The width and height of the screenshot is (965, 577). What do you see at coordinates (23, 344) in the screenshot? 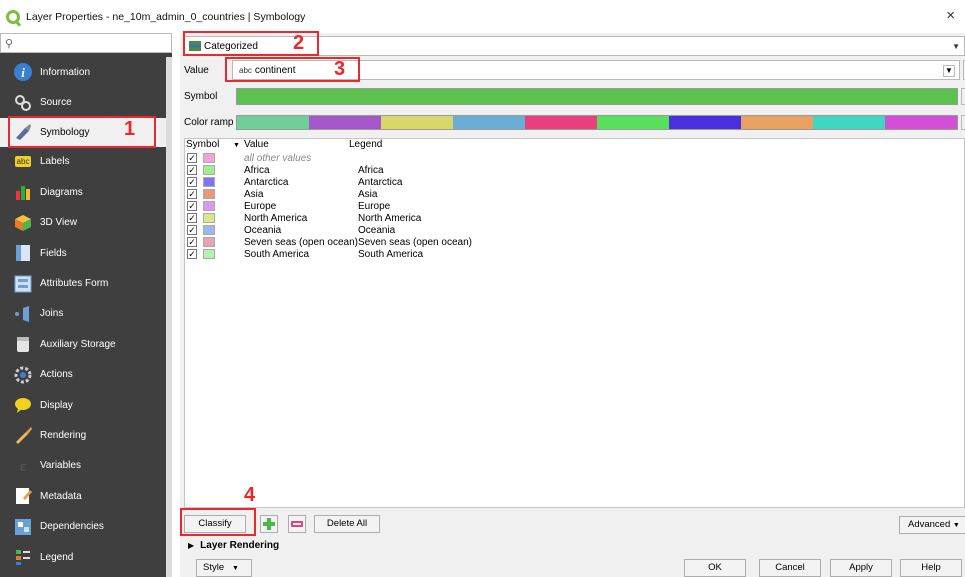
I see `storage-icon` at bounding box center [23, 344].